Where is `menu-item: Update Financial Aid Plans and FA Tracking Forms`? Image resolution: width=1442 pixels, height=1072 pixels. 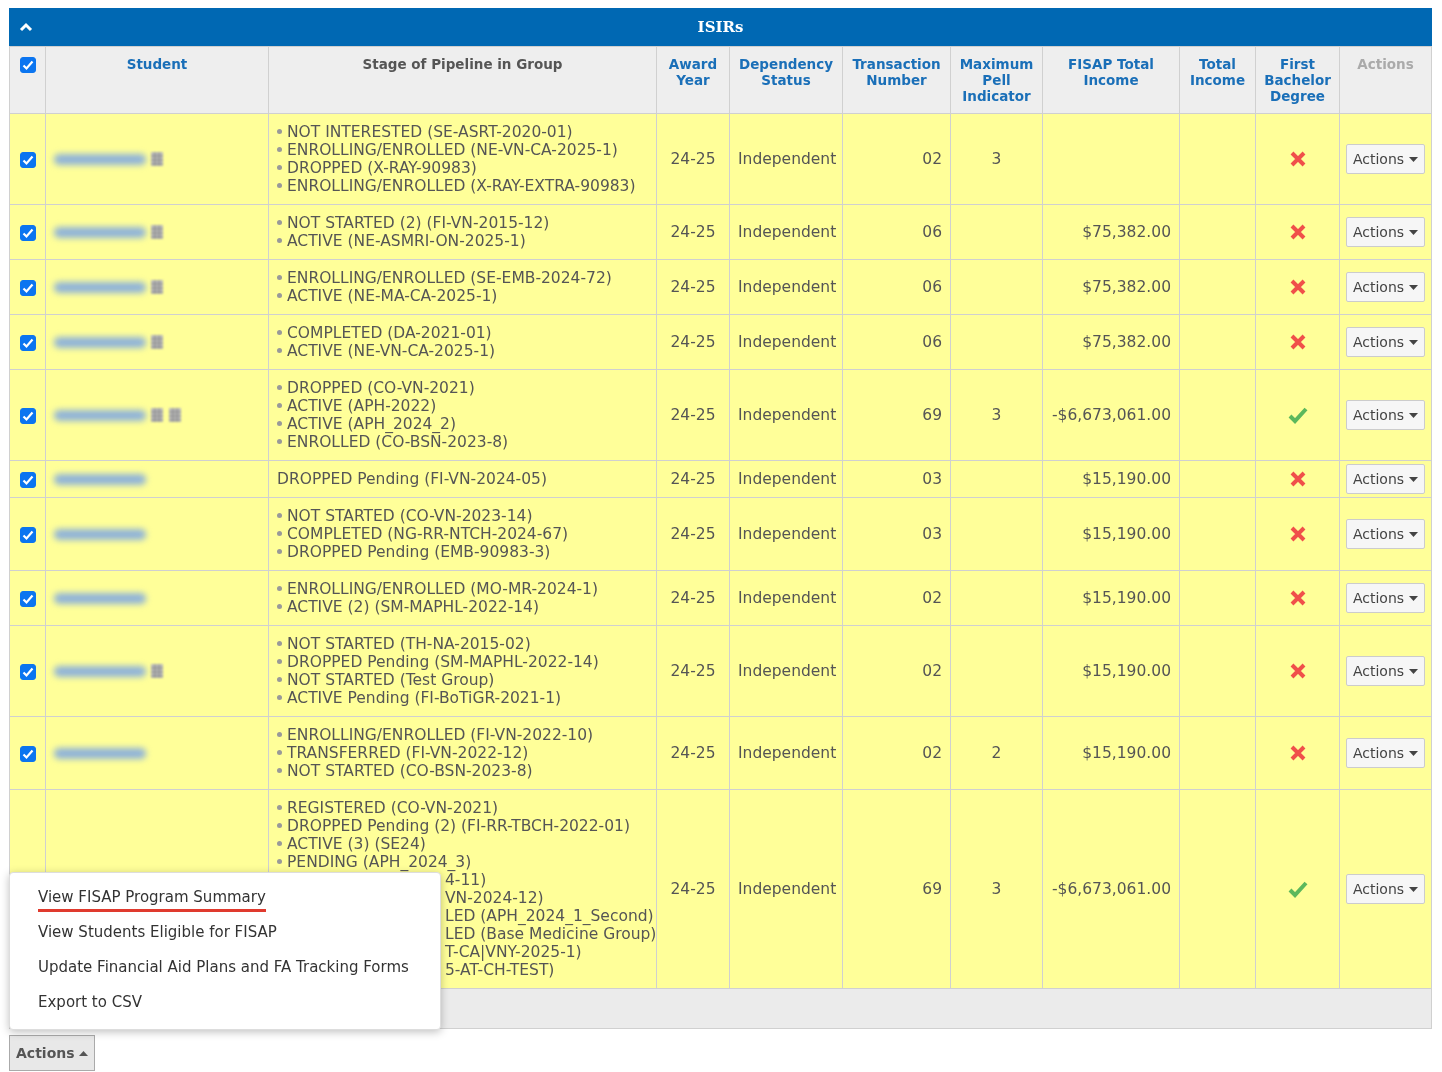 menu-item: Update Financial Aid Plans and FA Tracking Forms is located at coordinates (225, 968).